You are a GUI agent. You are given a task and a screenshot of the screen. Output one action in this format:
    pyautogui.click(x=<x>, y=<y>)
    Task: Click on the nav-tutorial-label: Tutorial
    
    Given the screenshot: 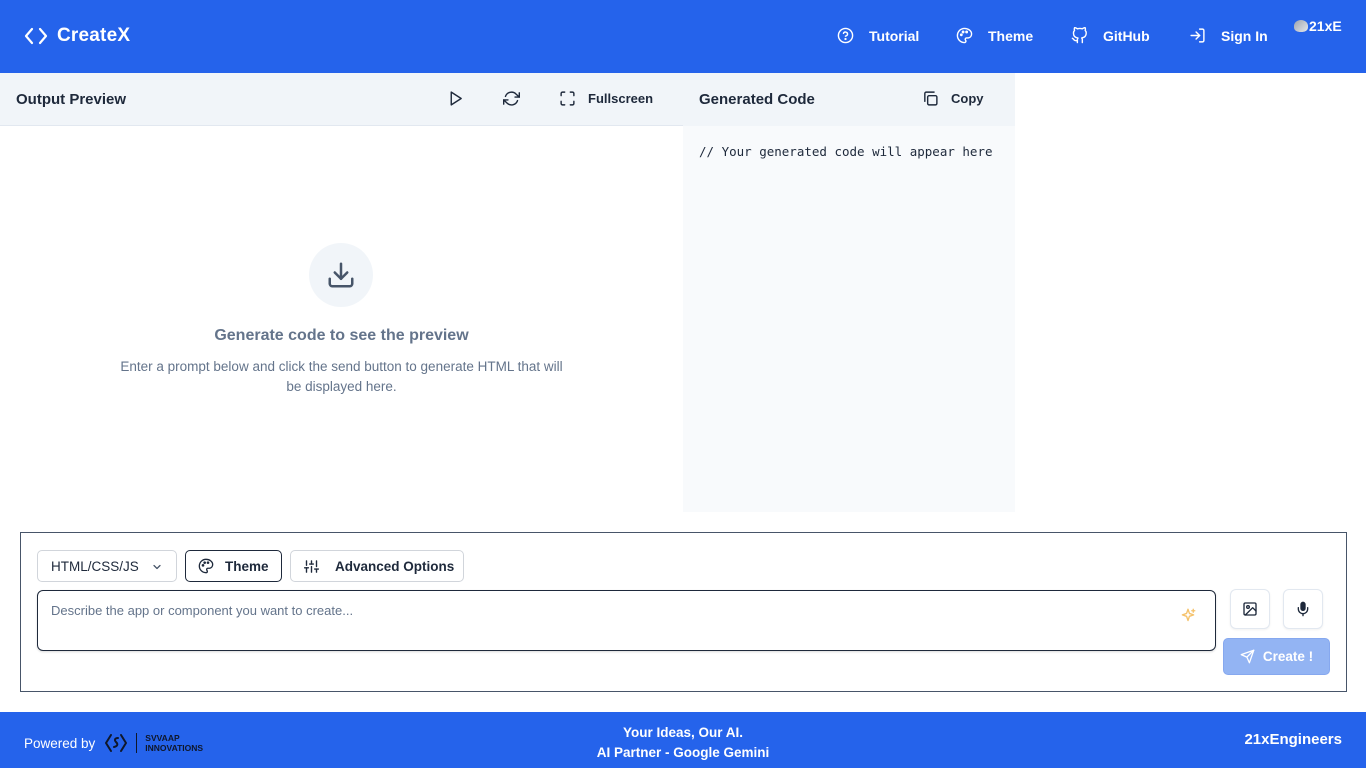 What is the action you would take?
    pyautogui.click(x=894, y=35)
    